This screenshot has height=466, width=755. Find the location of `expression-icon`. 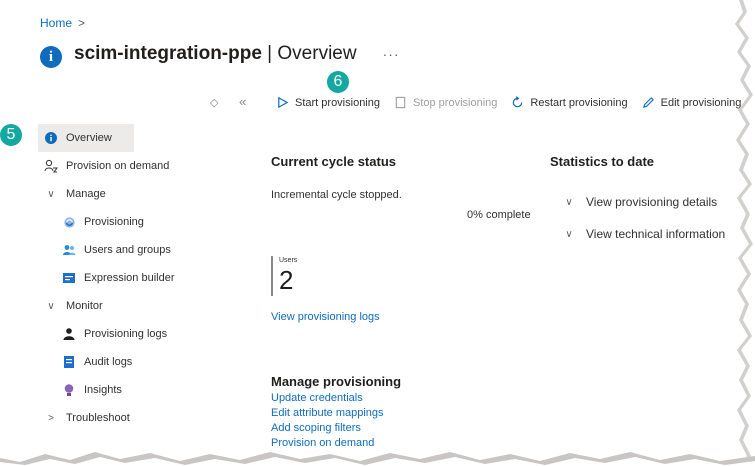

expression-icon is located at coordinates (69, 278).